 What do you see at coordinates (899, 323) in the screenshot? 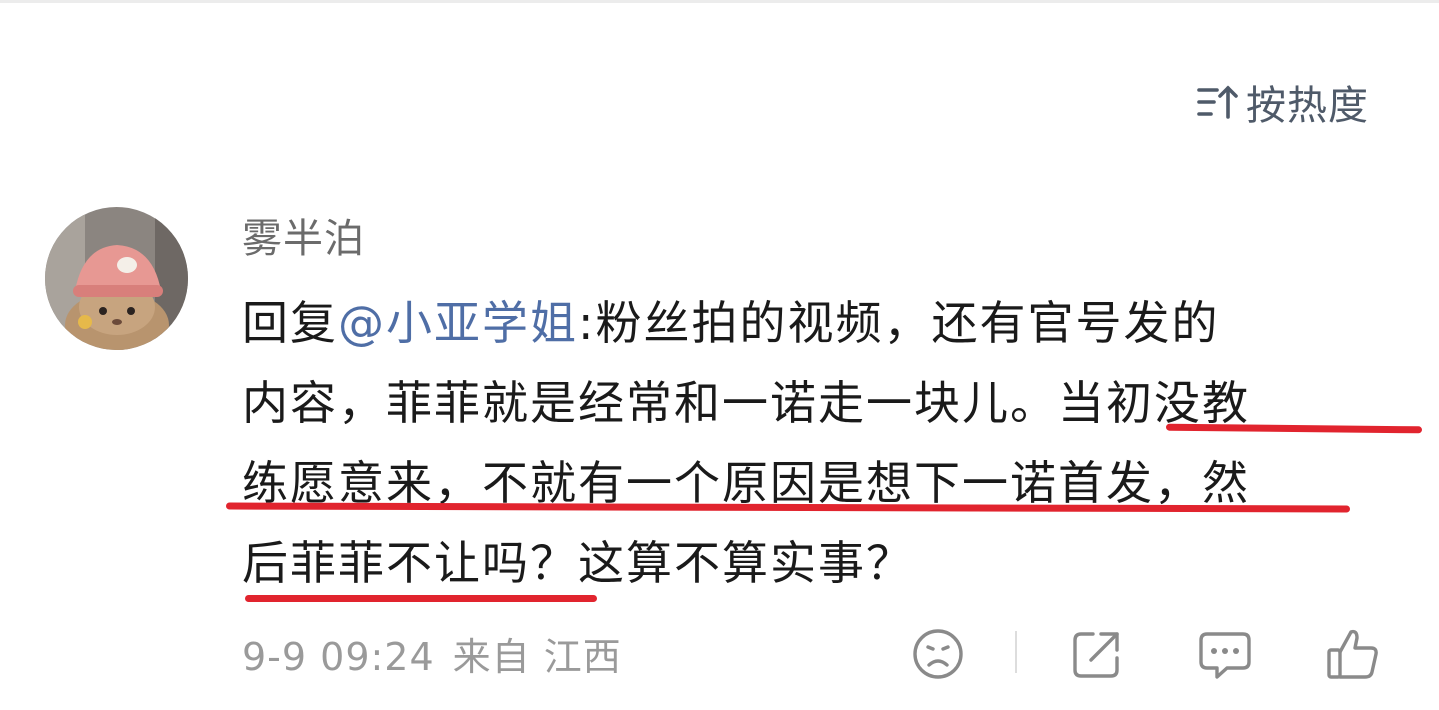
I see `comment-line-1-text: :粉丝拍的视频，还有官号发的` at bounding box center [899, 323].